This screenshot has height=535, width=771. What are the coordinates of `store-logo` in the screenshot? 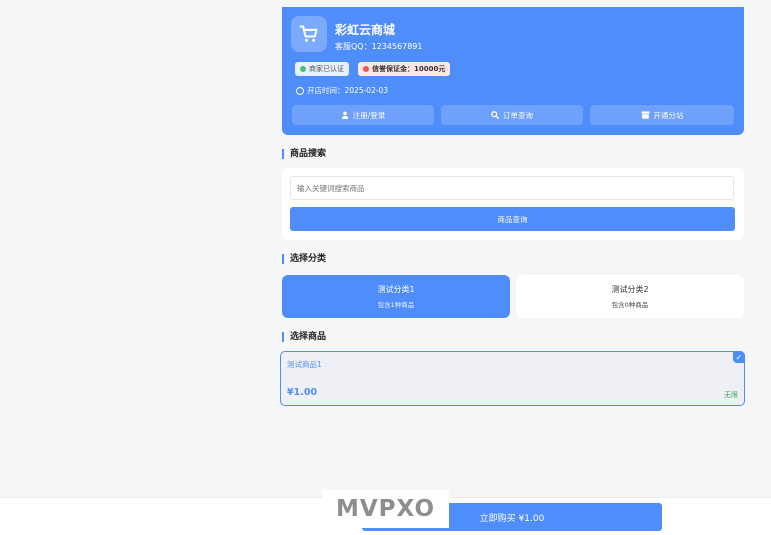 It's located at (309, 34).